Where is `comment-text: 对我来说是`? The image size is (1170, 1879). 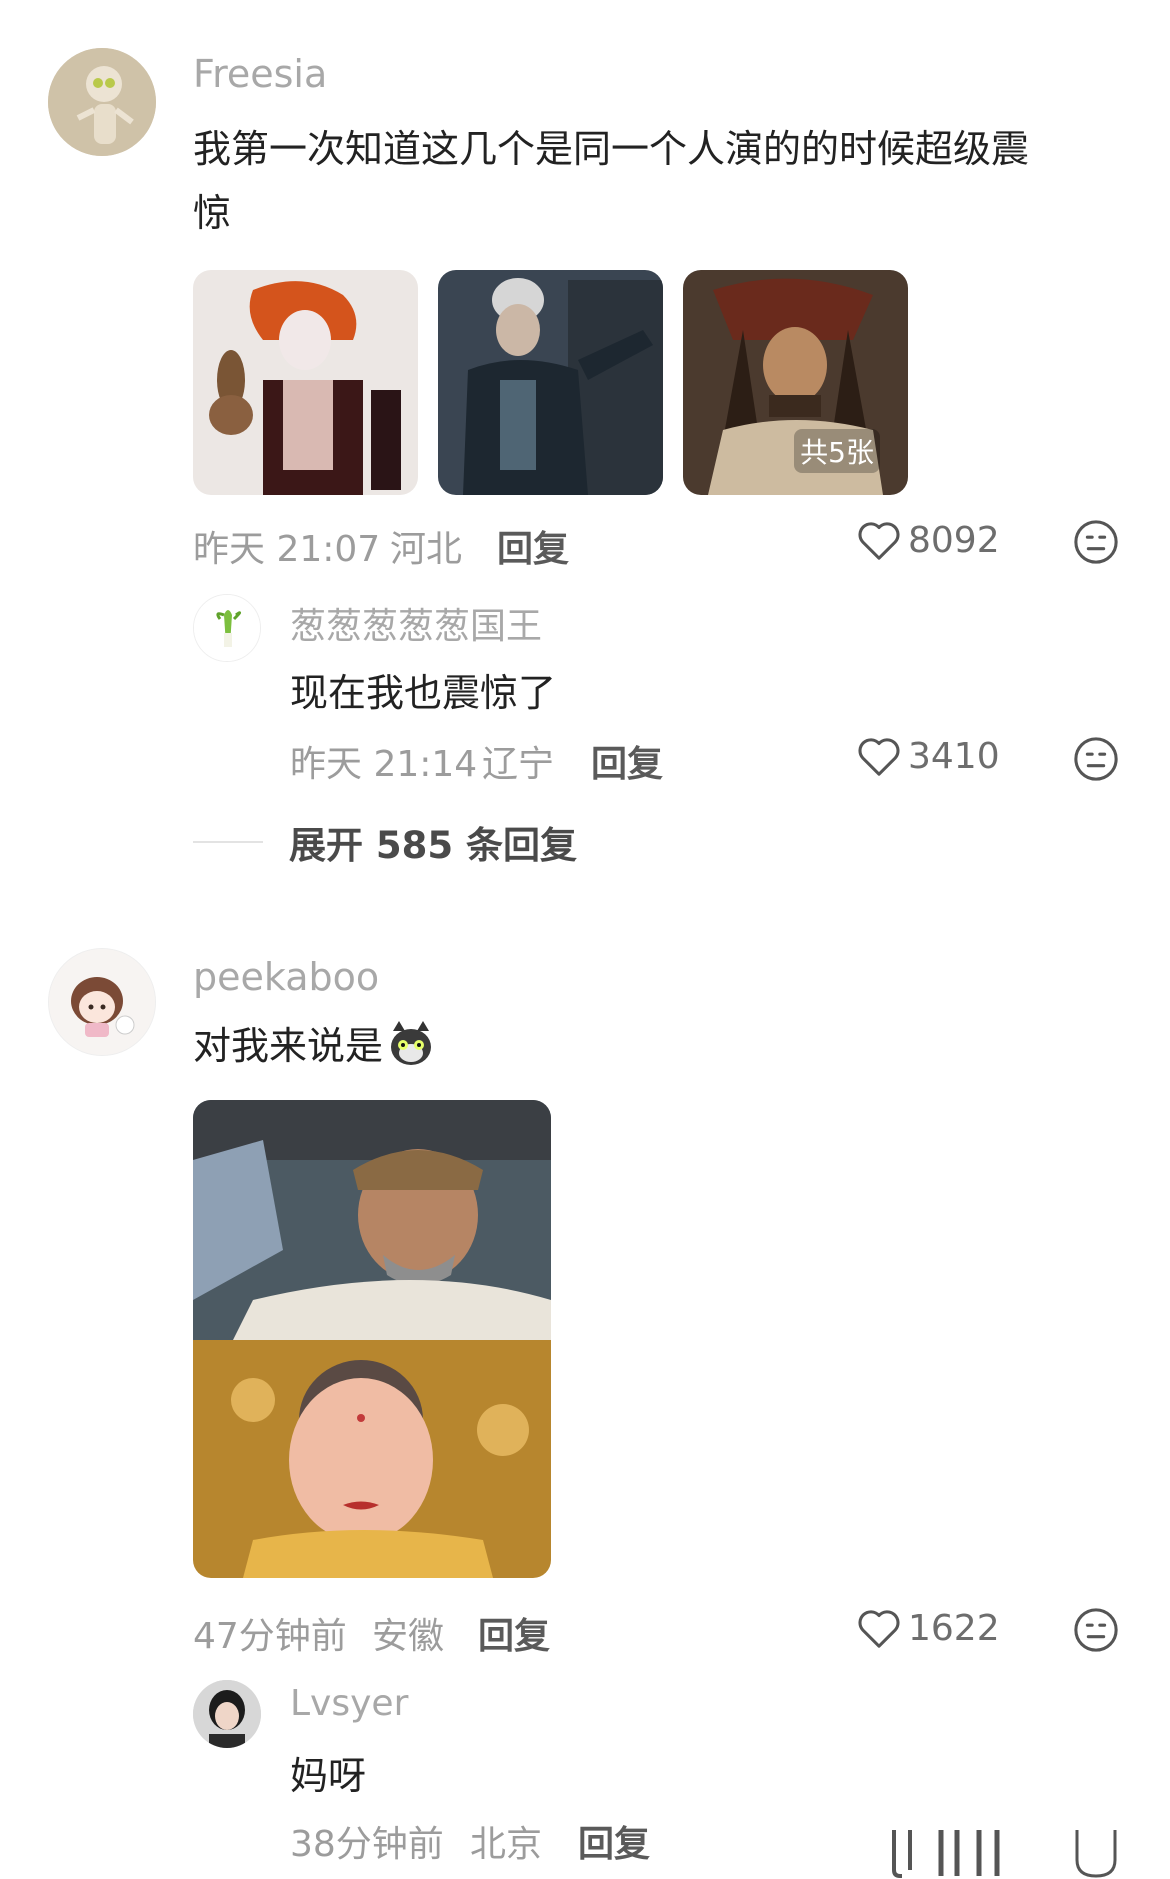
comment-text: 对我来说是 is located at coordinates (315, 1042).